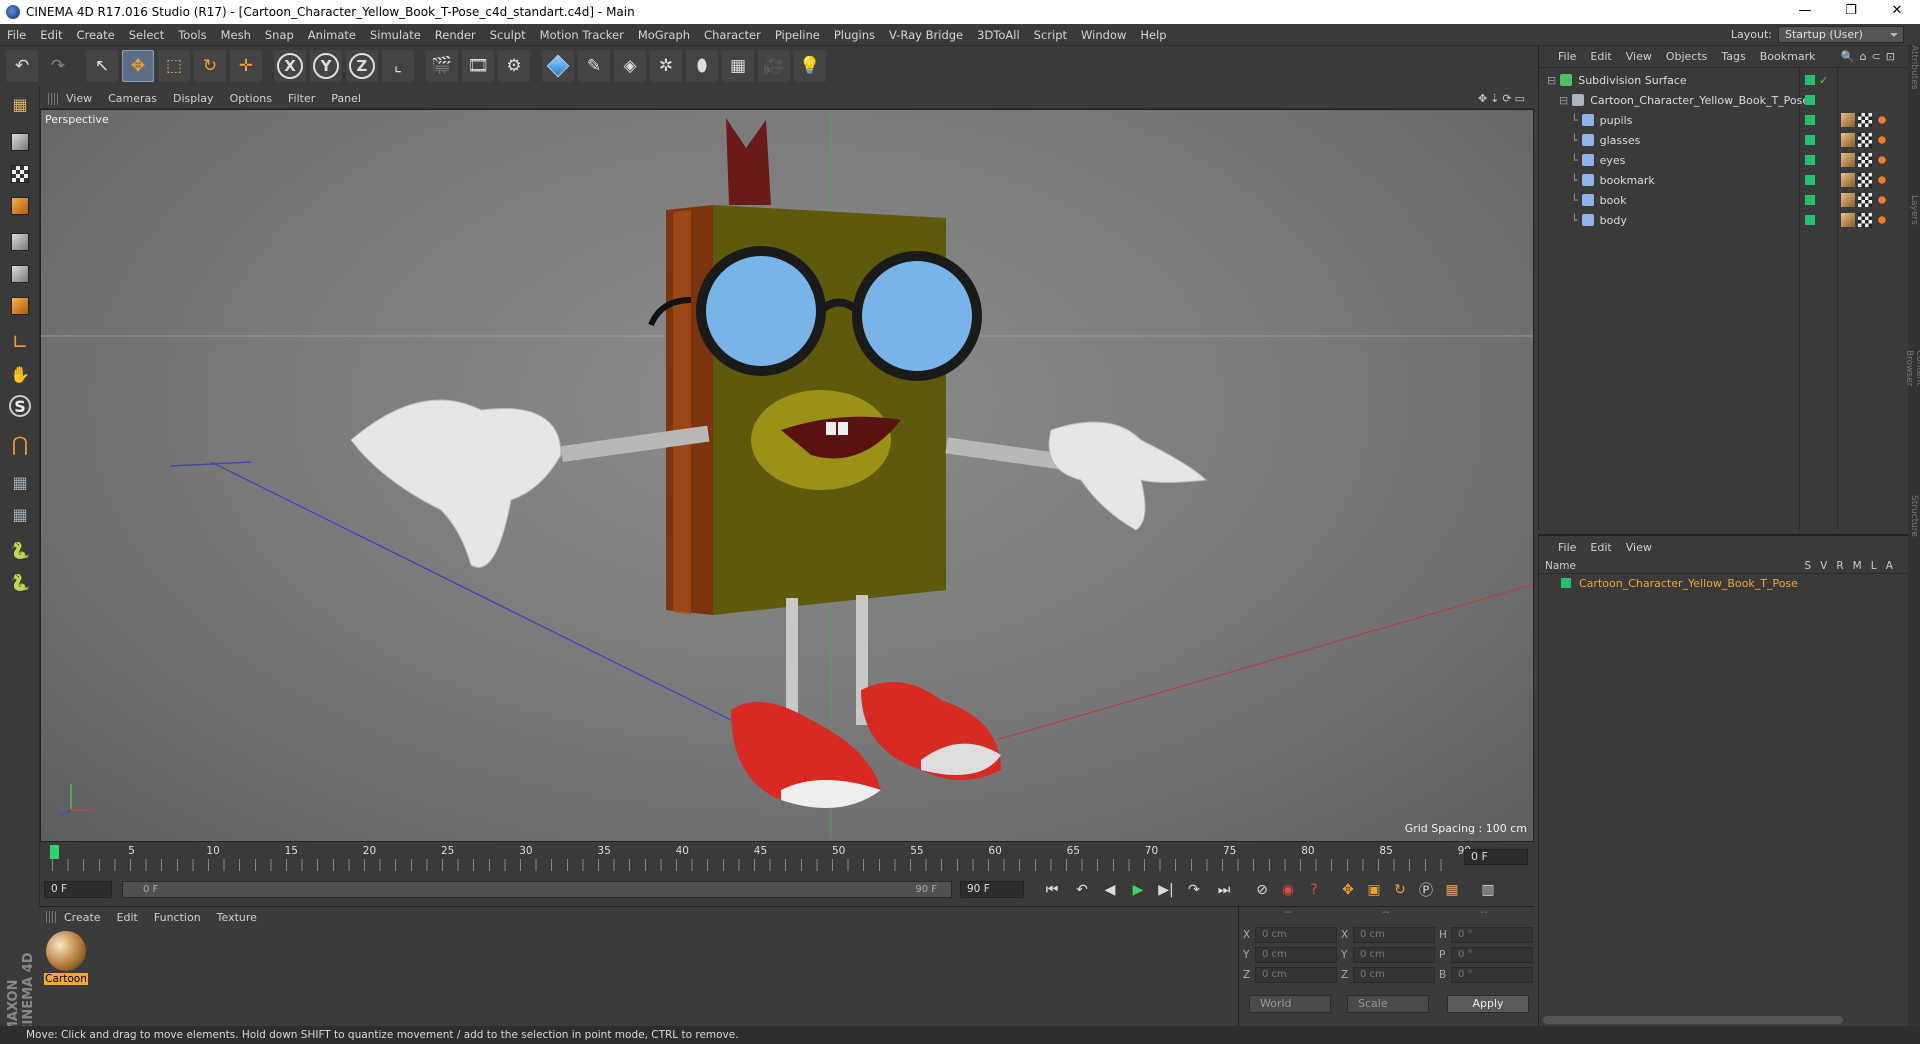  Describe the element at coordinates (146, 35) in the screenshot. I see `menu-select: Select` at that location.